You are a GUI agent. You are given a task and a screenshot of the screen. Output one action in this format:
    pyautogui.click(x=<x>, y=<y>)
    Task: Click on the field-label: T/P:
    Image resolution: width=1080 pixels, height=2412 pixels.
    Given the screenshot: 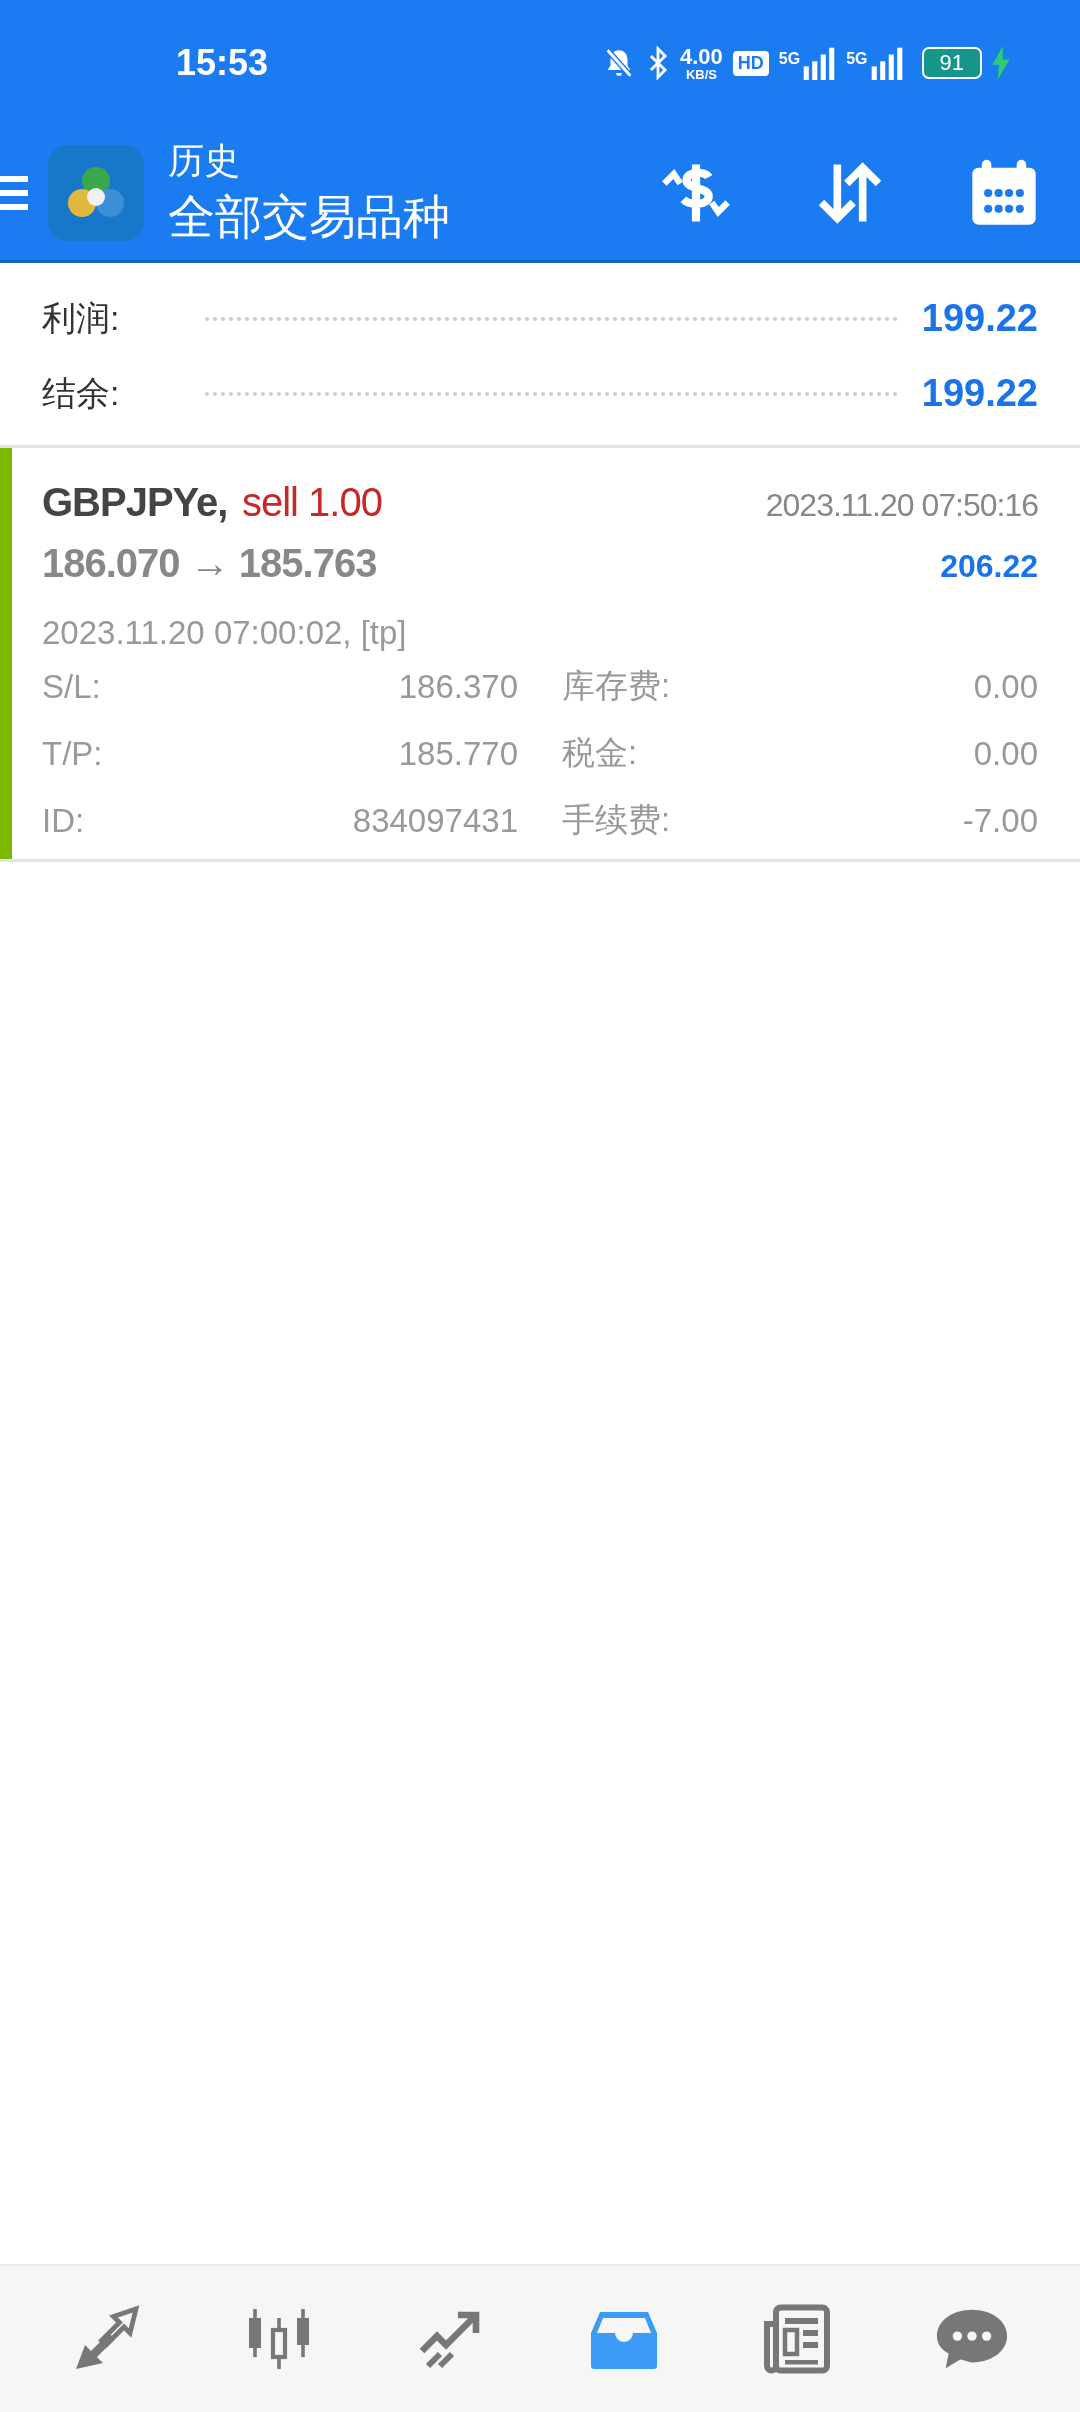 What is the action you would take?
    pyautogui.click(x=73, y=753)
    